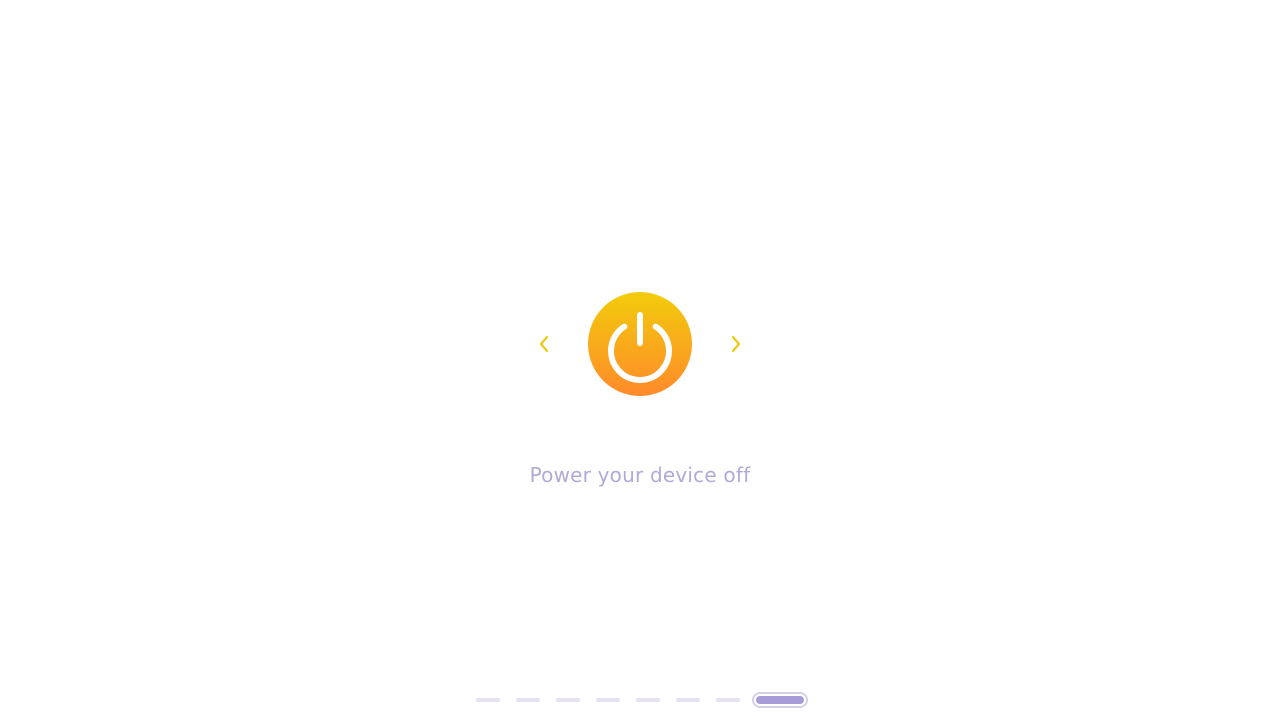 This screenshot has width=1280, height=720. I want to click on slide-carousel, so click(640, 344).